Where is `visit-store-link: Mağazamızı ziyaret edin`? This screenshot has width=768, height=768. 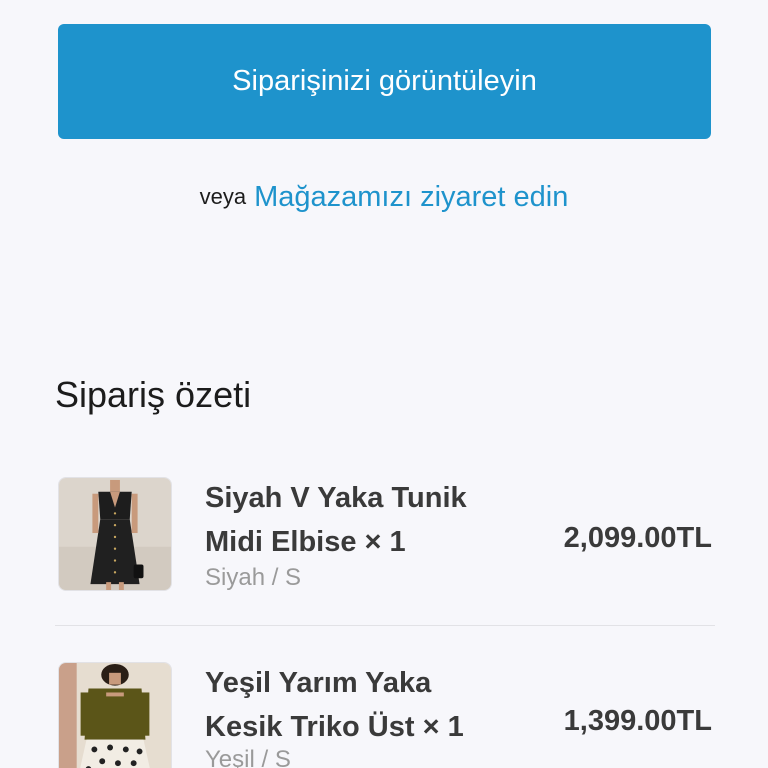 visit-store-link: Mağazamızı ziyaret edin is located at coordinates (411, 197).